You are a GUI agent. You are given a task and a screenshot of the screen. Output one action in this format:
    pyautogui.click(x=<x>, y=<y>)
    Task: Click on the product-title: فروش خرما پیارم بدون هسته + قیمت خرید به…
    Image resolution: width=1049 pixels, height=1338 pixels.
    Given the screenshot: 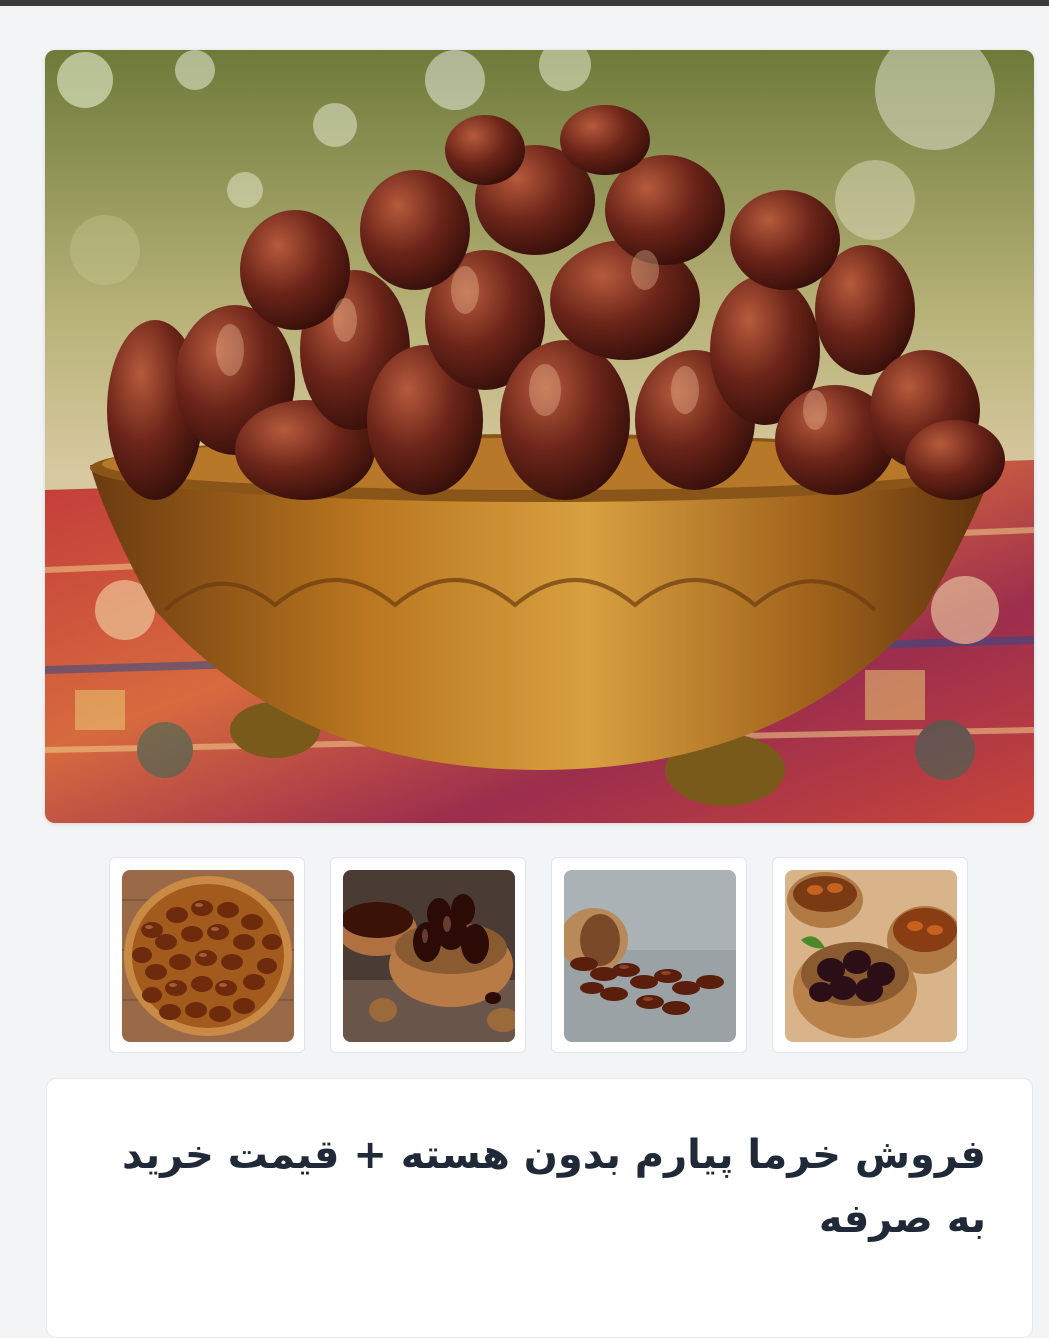 What is the action you would take?
    pyautogui.click(x=553, y=1187)
    